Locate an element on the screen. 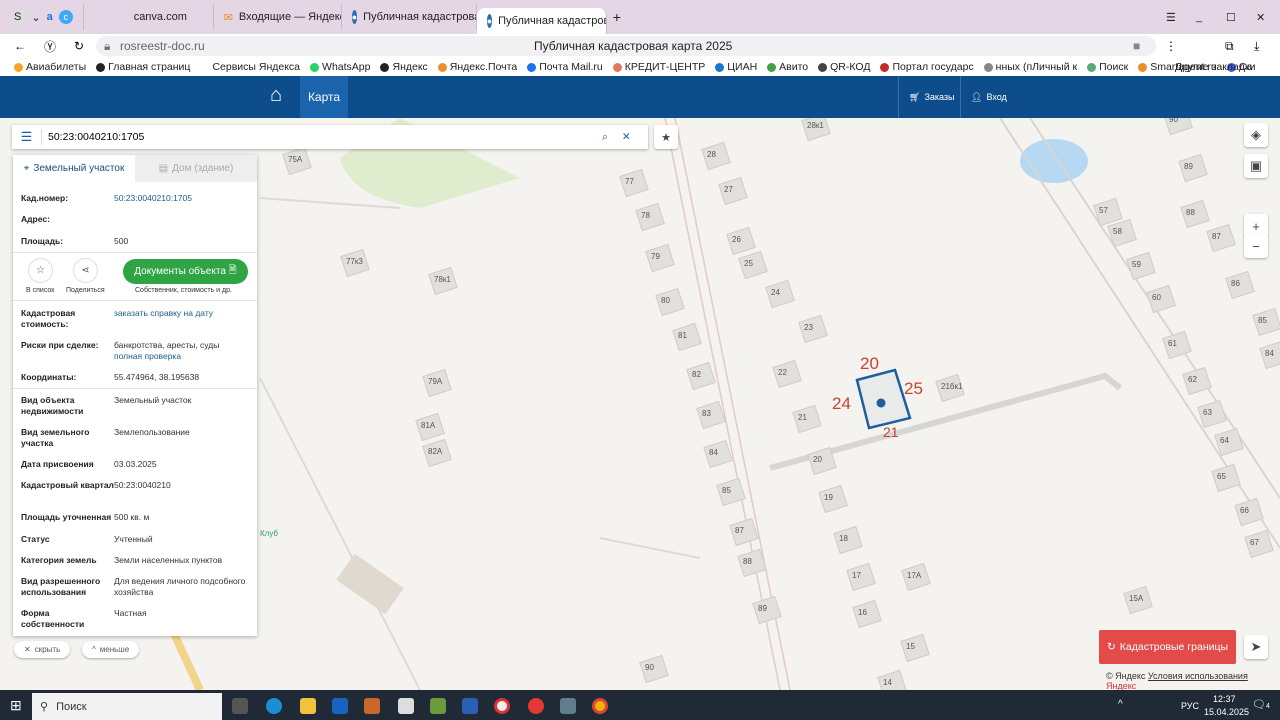 The image size is (1280, 720). share-label: Поделиться is located at coordinates (85, 290).